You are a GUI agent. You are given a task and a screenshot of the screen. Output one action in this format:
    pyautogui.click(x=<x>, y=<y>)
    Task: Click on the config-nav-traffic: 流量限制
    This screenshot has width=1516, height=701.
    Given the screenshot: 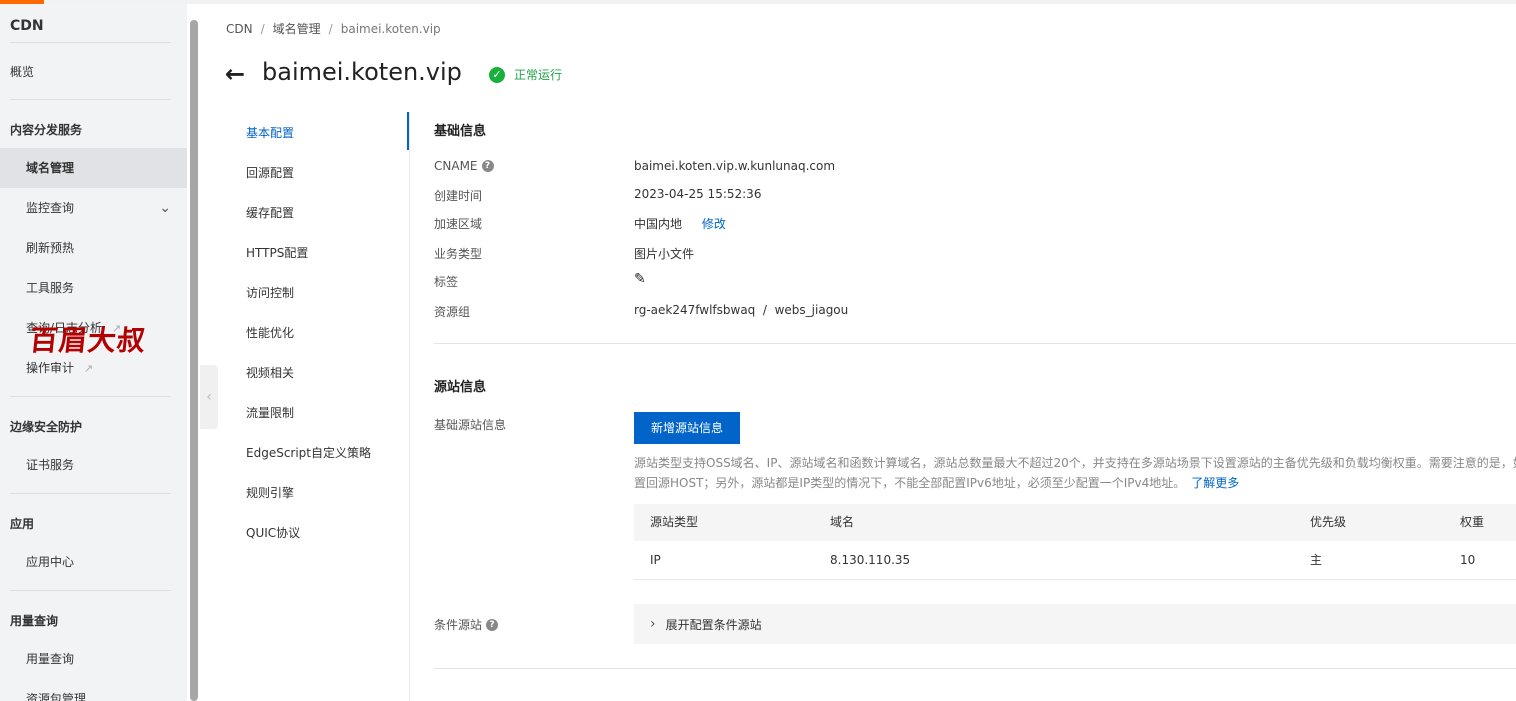 What is the action you would take?
    pyautogui.click(x=270, y=413)
    